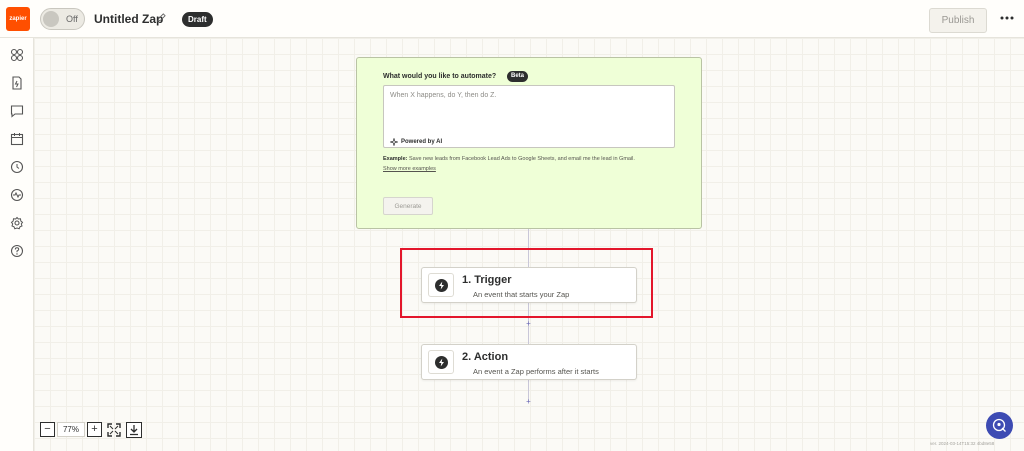  I want to click on help-icon, so click(17, 251).